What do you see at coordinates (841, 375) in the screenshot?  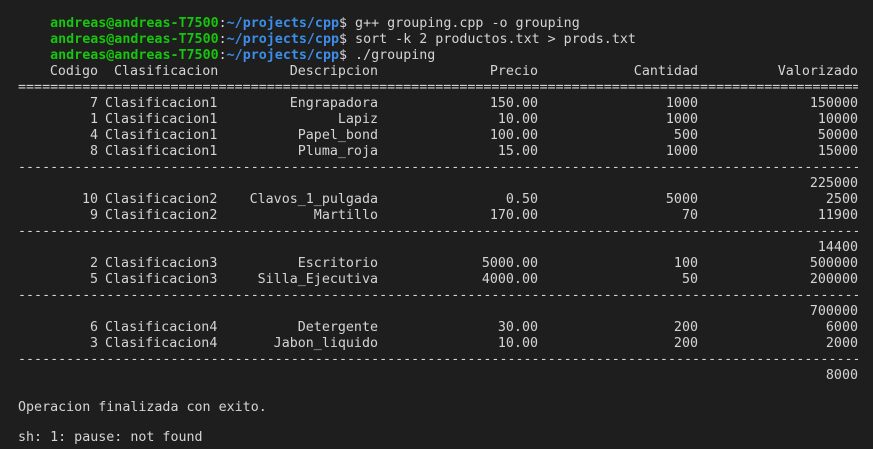 I see `group-total: 8000` at bounding box center [841, 375].